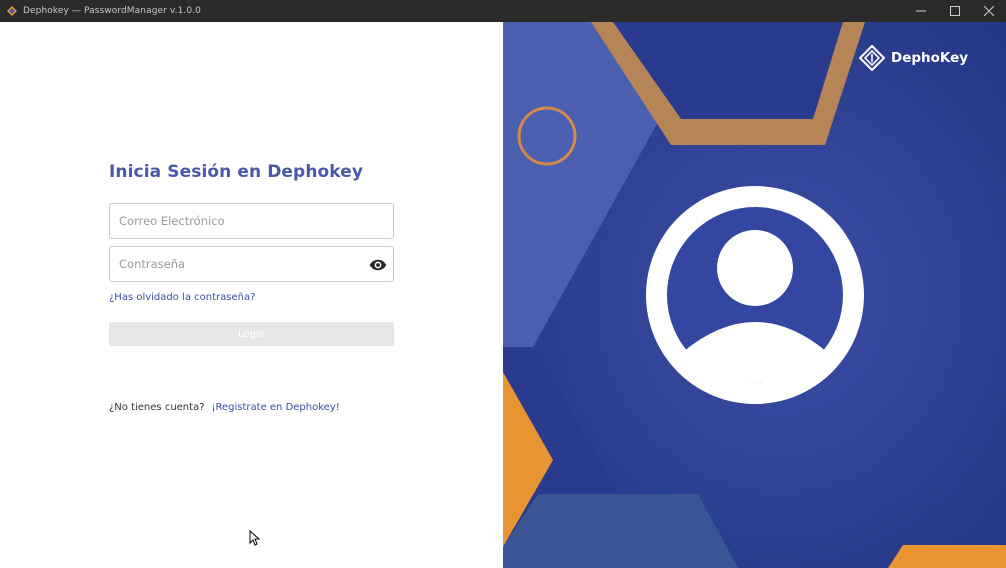 The width and height of the screenshot is (1006, 568). Describe the element at coordinates (620, 531) in the screenshot. I see `bottom-hexagon` at that location.